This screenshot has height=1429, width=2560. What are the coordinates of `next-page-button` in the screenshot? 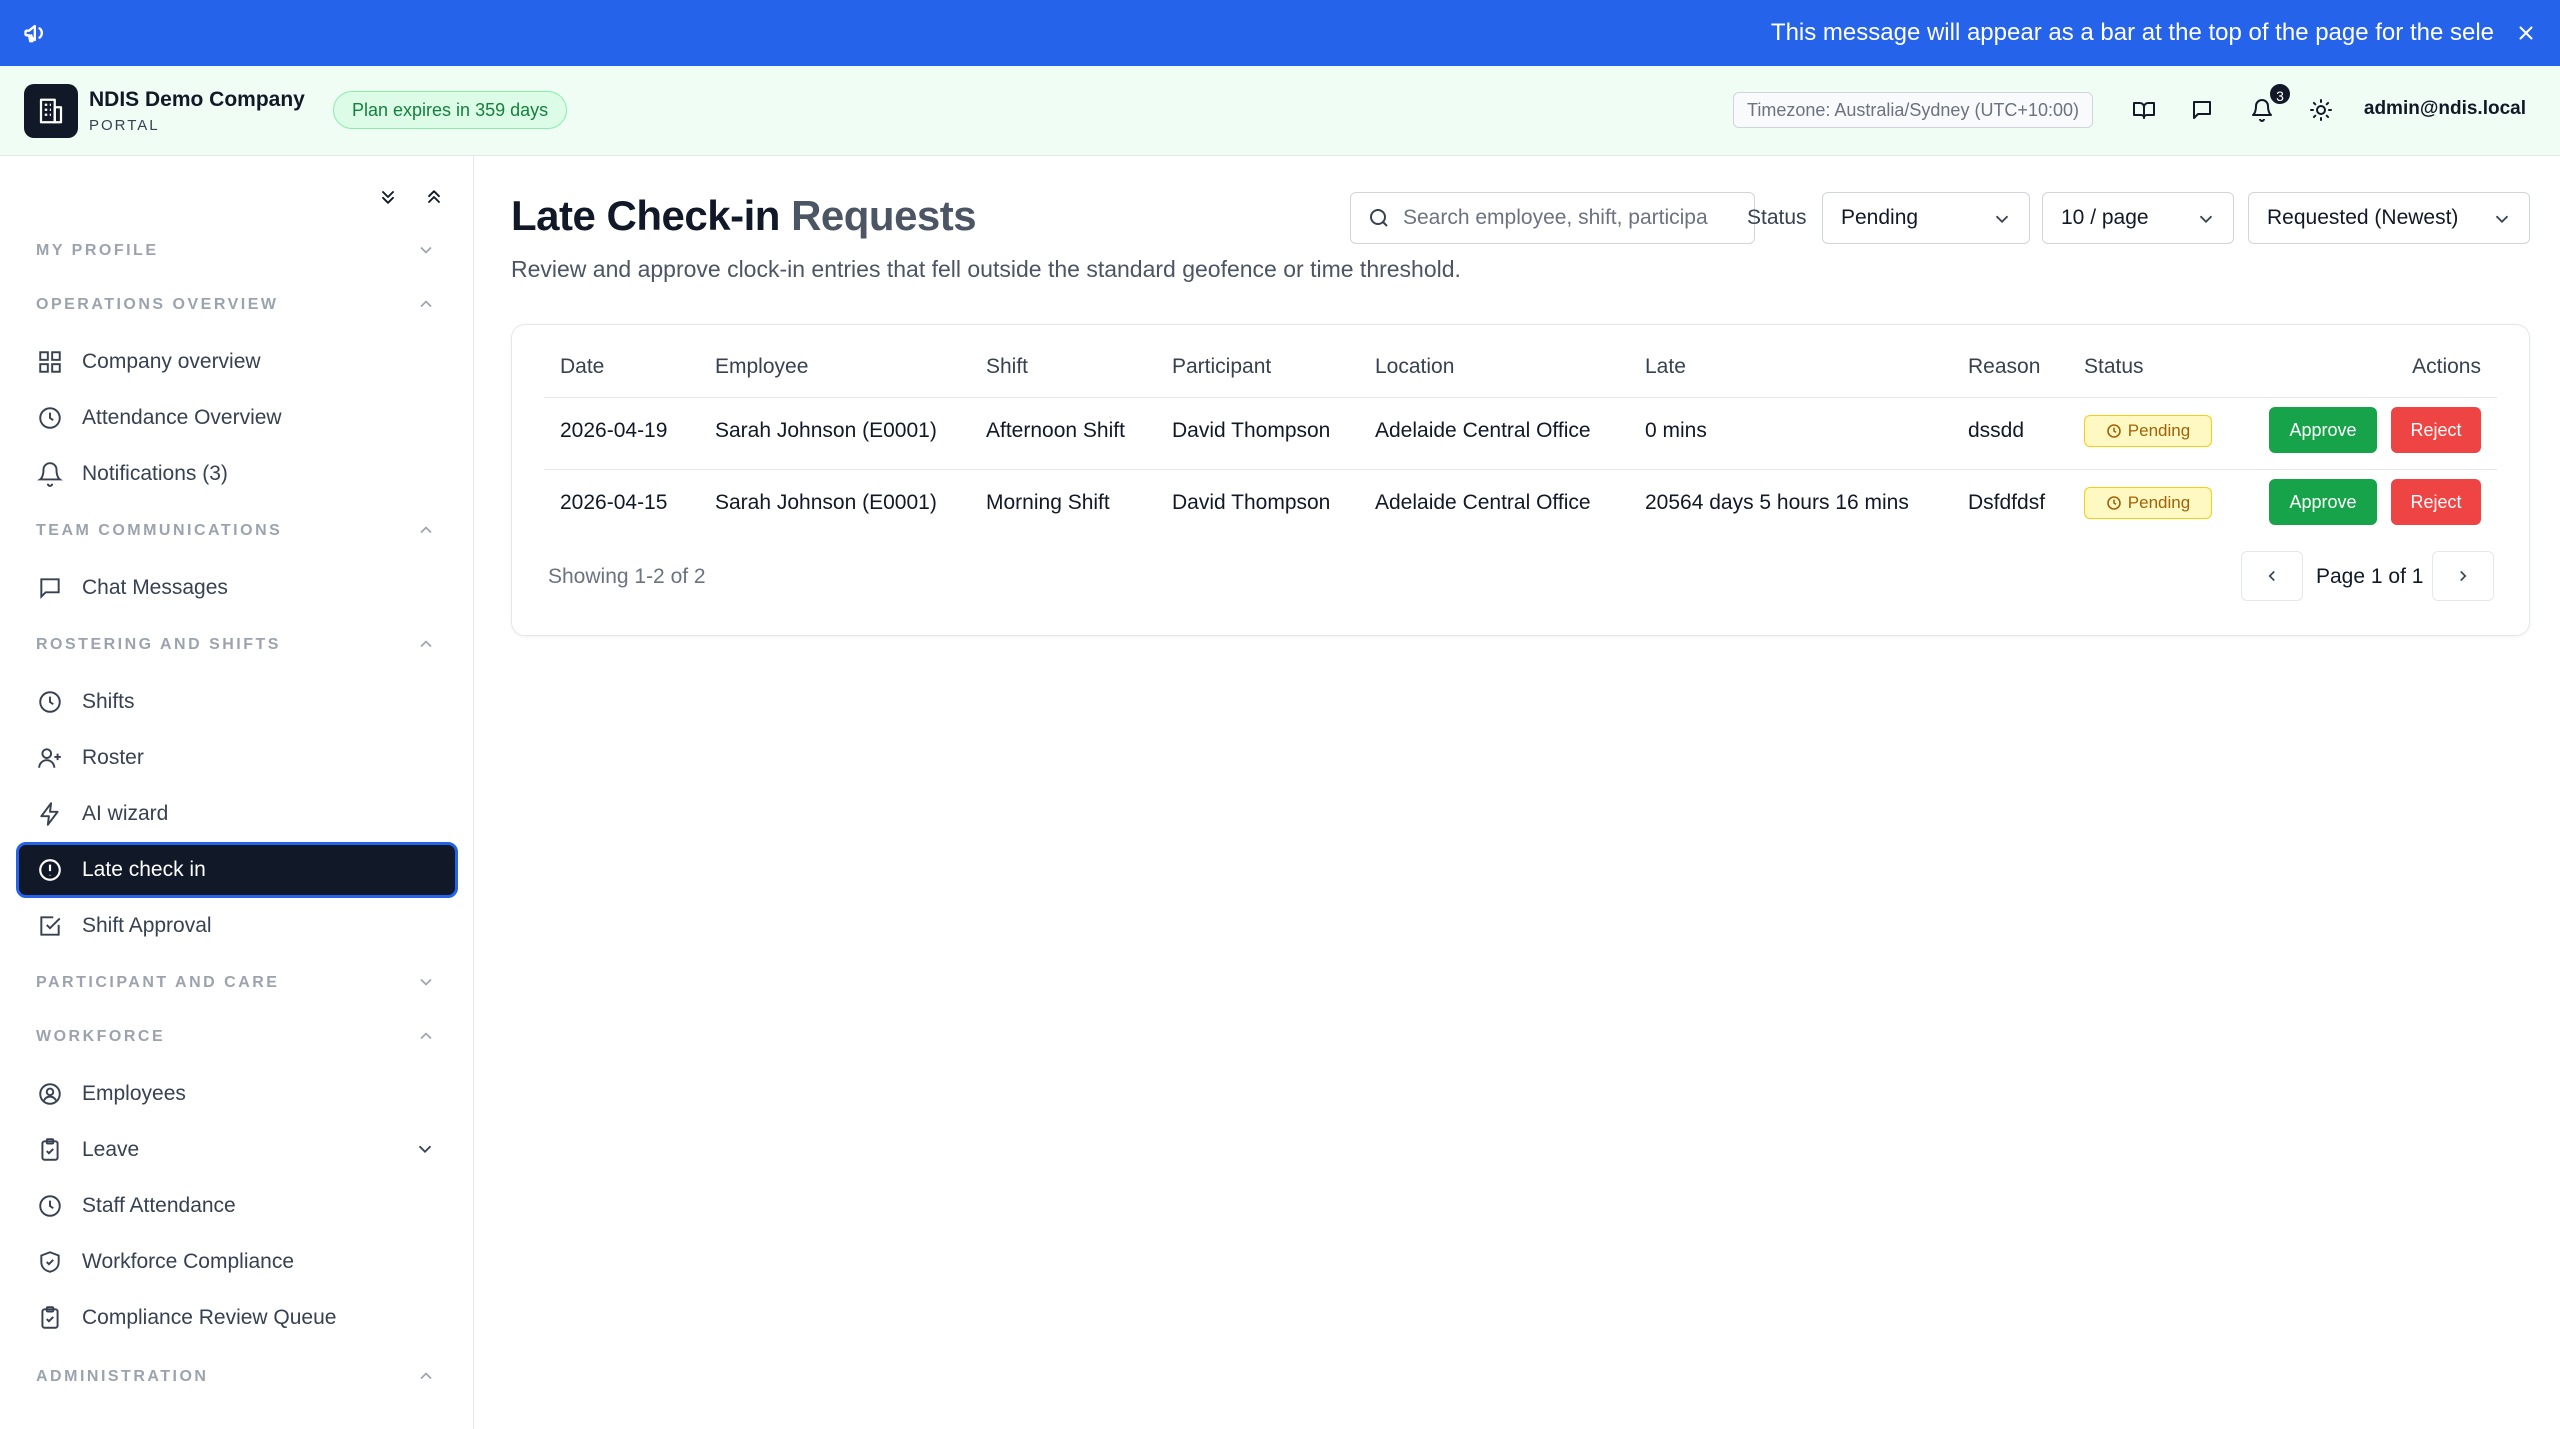 It's located at (2463, 576).